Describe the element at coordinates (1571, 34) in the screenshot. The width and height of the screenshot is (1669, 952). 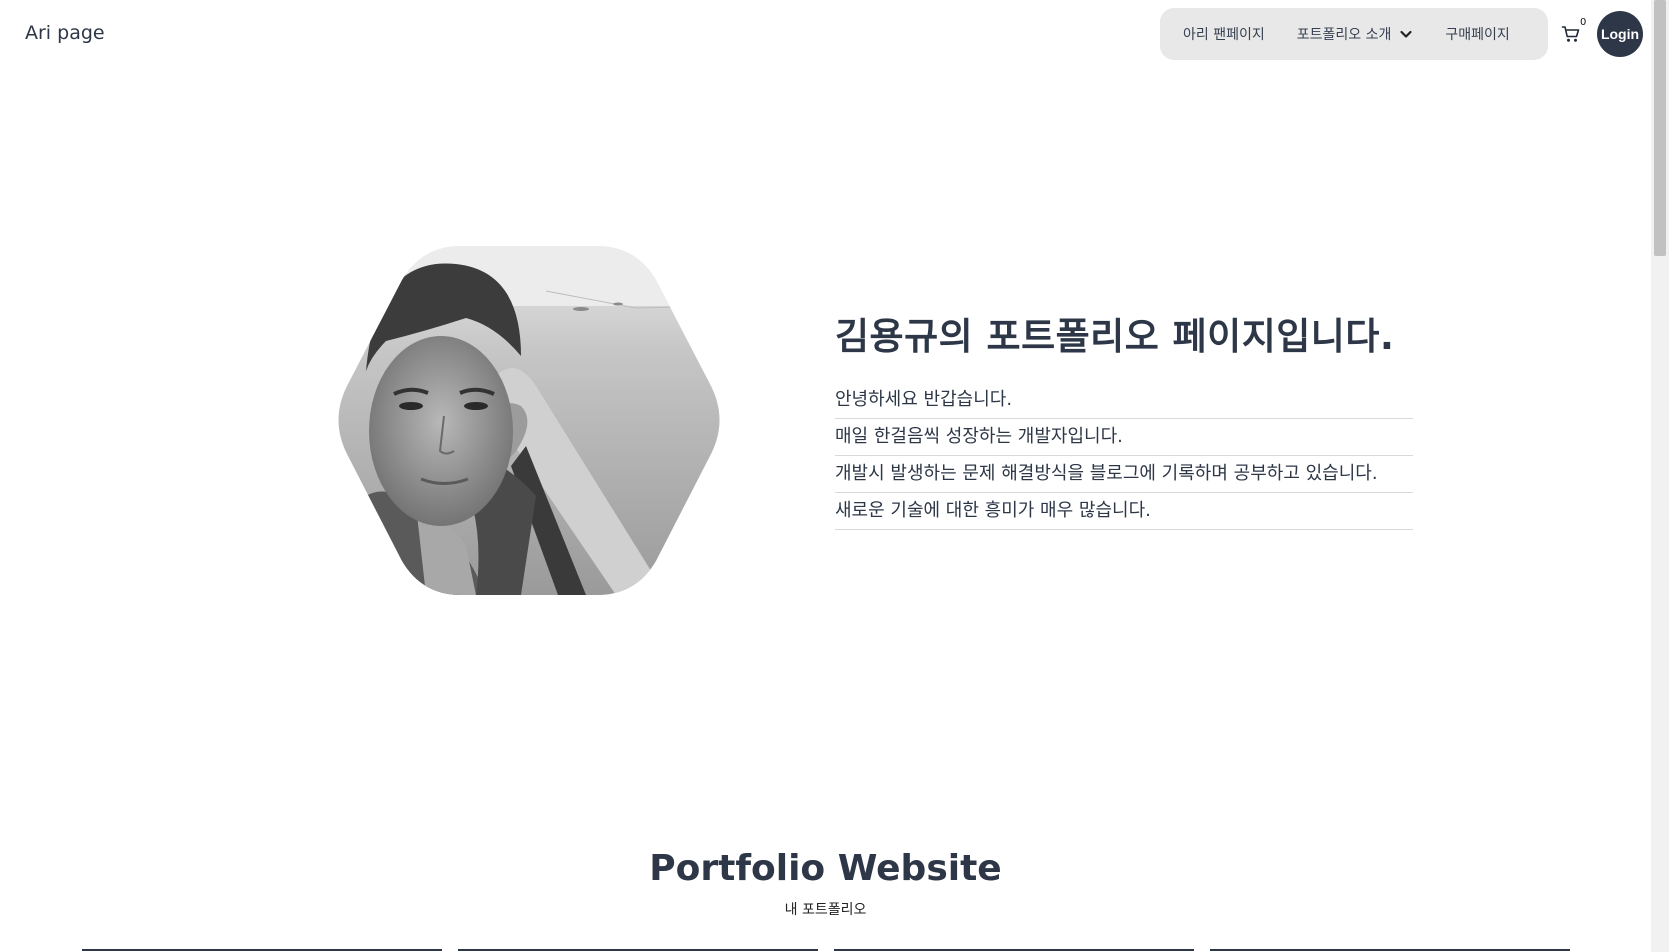
I see `cart-icon` at that location.